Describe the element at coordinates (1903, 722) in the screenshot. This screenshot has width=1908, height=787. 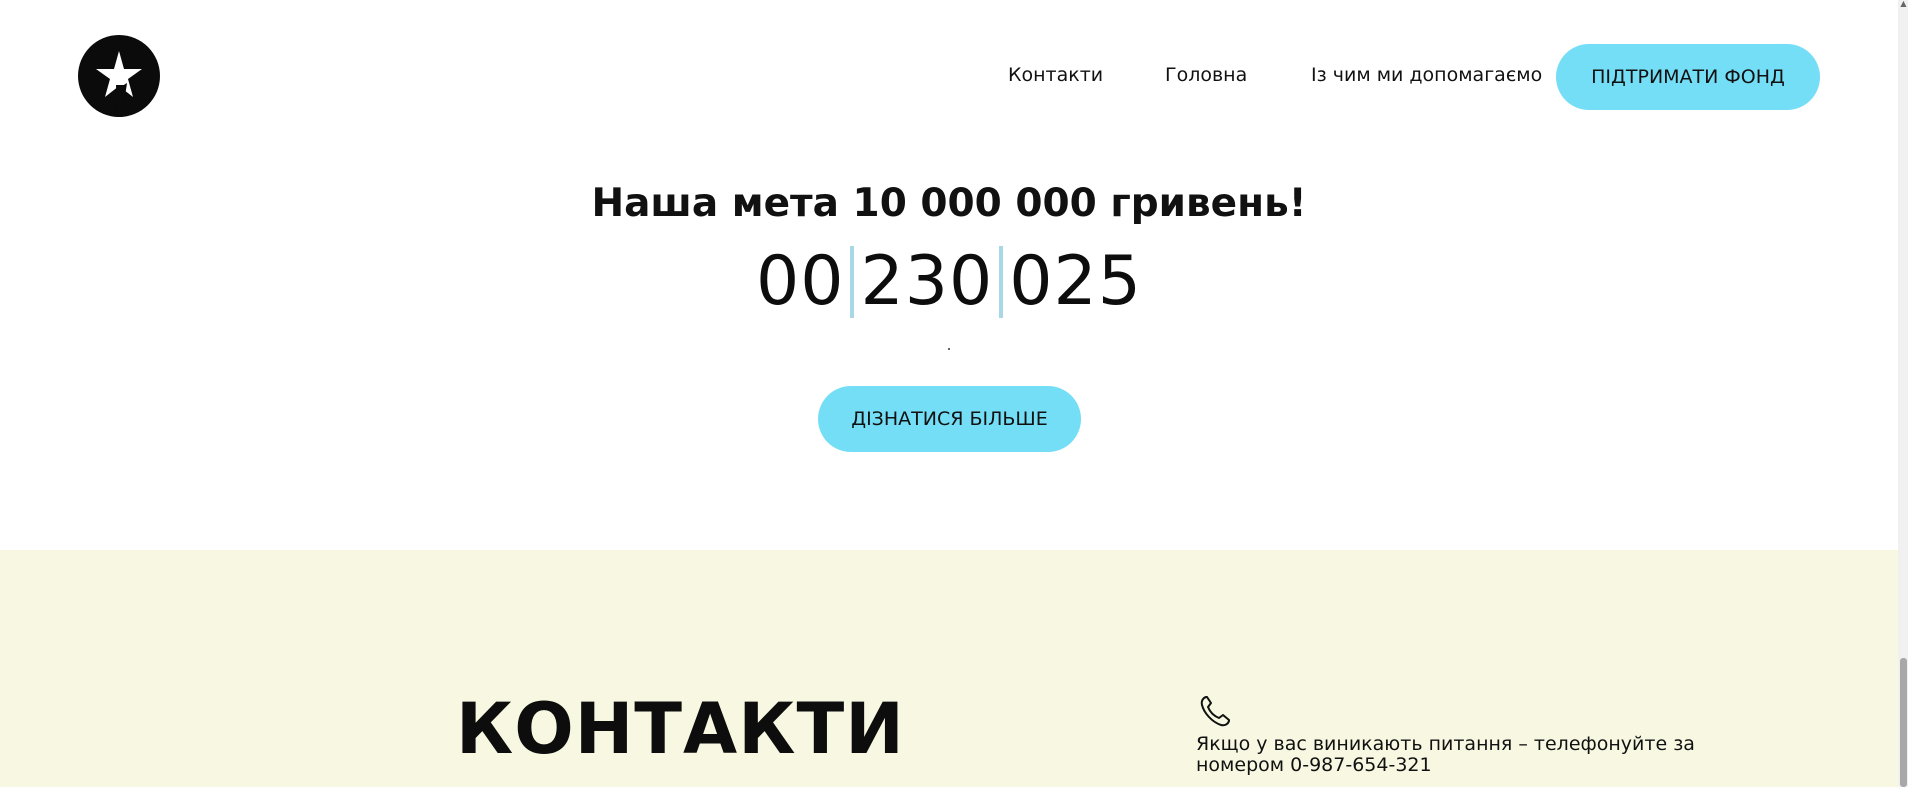
I see `scrollbar-thumb` at that location.